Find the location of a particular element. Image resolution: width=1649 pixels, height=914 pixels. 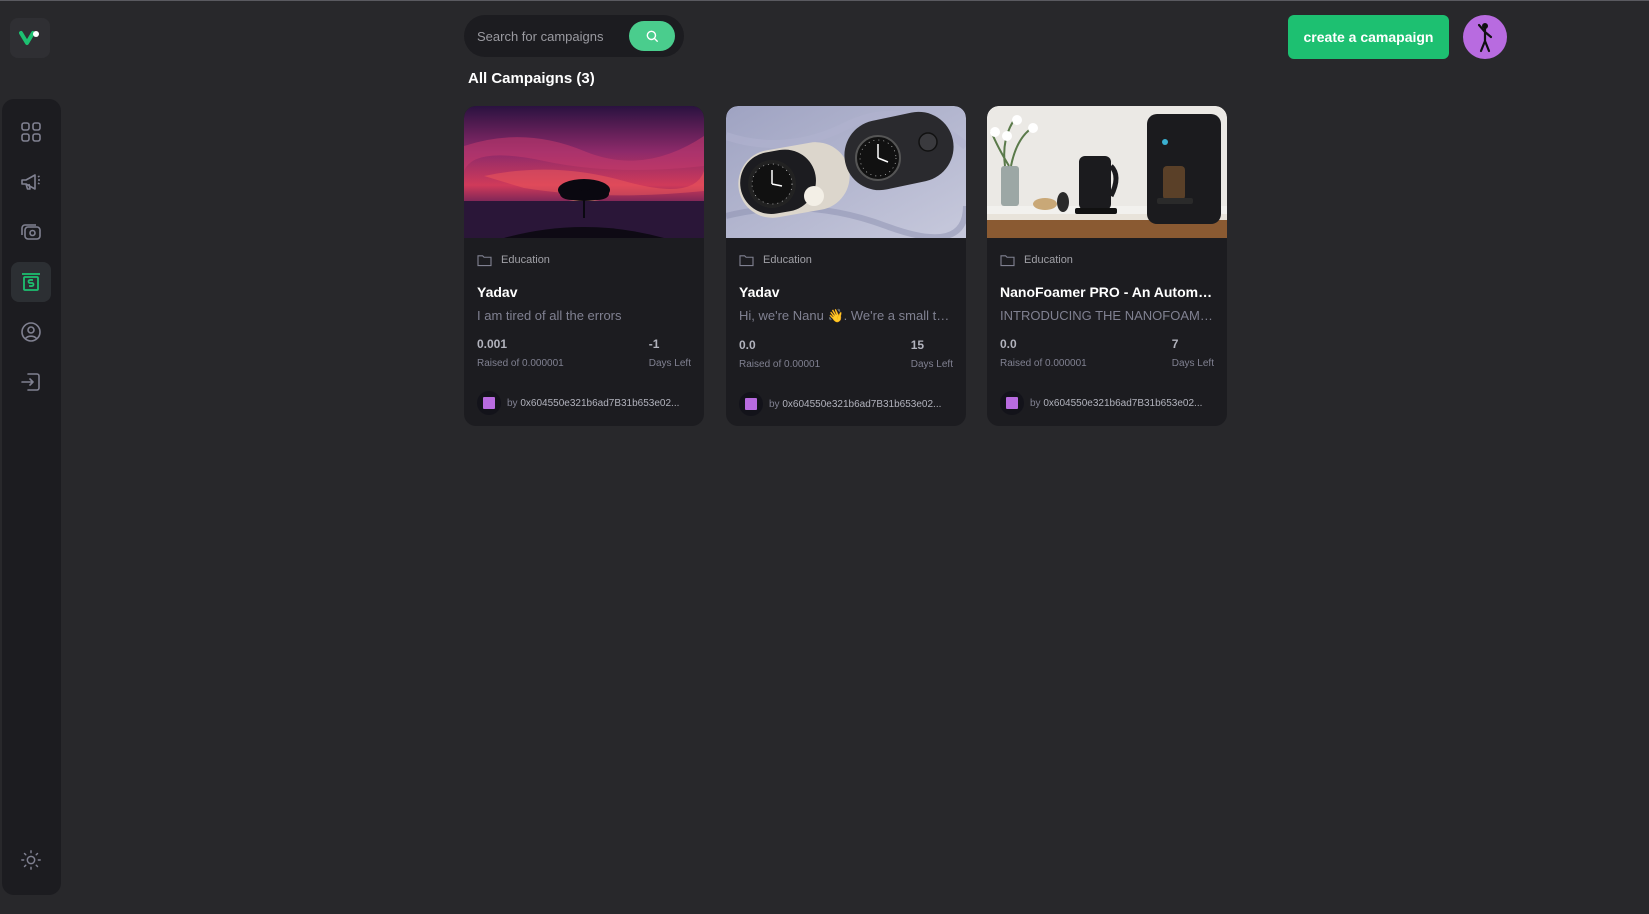

profile-silhouette-icon is located at coordinates (1485, 38).